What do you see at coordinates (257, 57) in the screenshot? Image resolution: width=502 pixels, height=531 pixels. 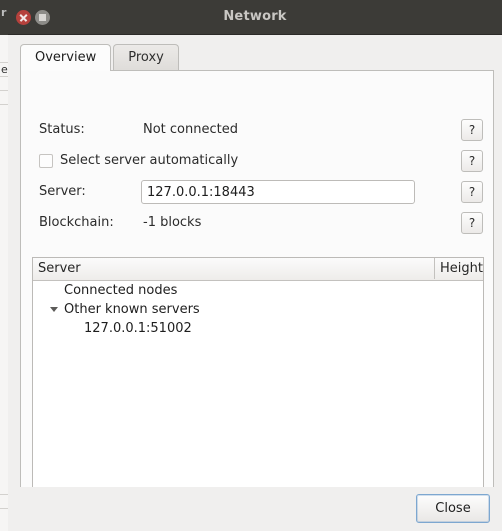 I see `tab-strip: Overview Proxy` at bounding box center [257, 57].